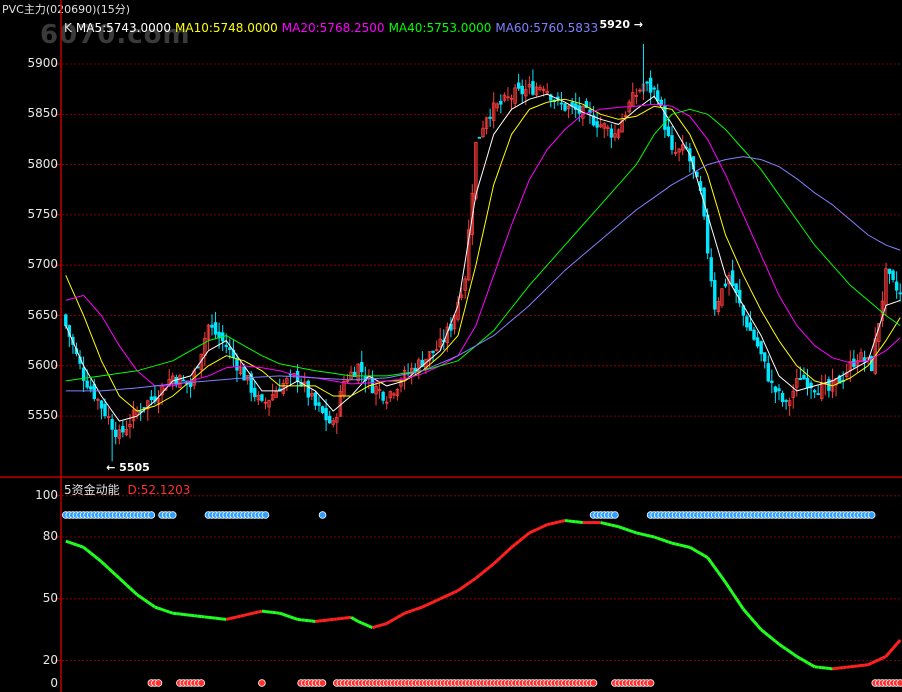 The height and width of the screenshot is (692, 902). What do you see at coordinates (128, 468) in the screenshot?
I see `low-annotation: ← 5505` at bounding box center [128, 468].